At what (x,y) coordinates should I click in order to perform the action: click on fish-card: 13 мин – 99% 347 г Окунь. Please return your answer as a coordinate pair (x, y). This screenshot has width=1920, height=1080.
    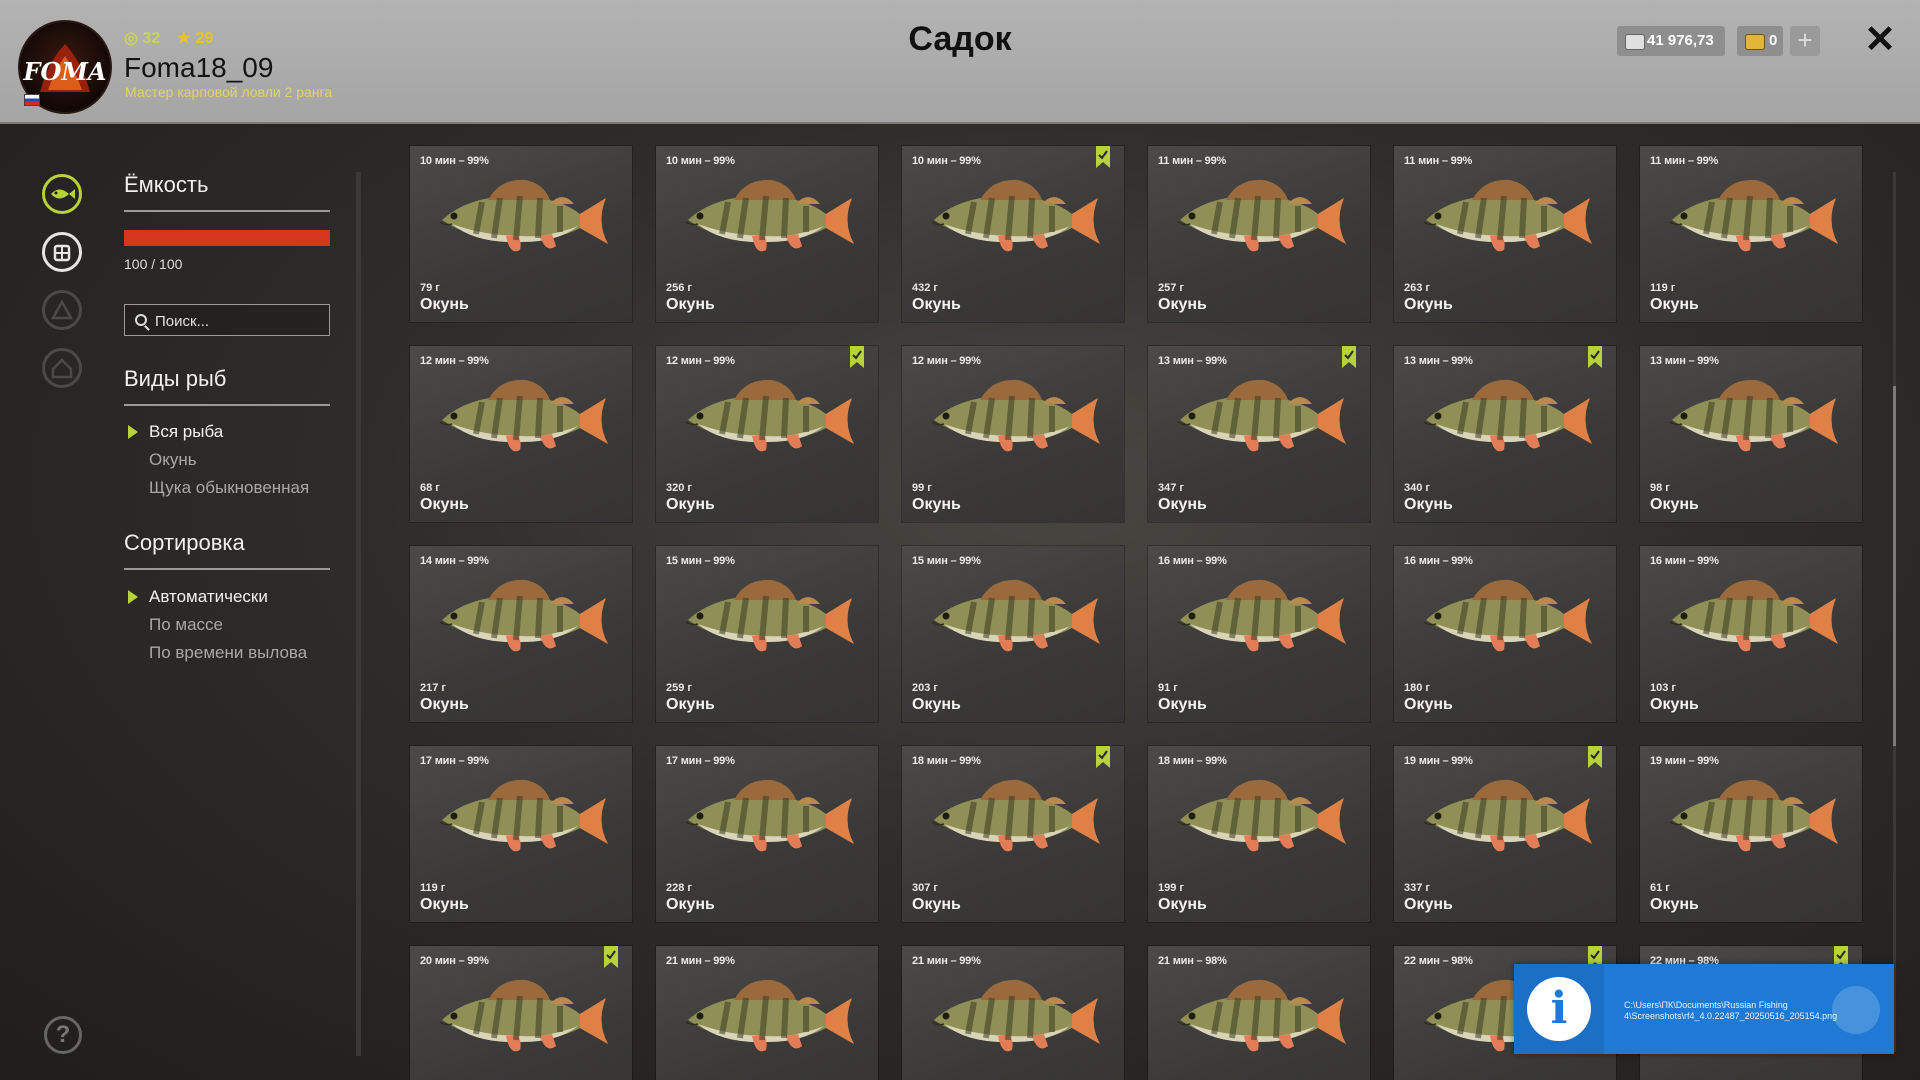
    Looking at the image, I should click on (1259, 434).